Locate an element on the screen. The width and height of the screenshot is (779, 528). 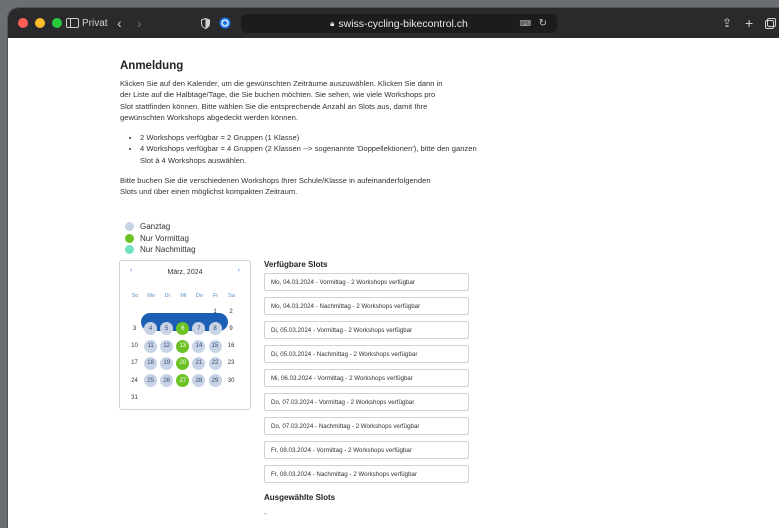
back-icon: ‹ is located at coordinates (119, 23).